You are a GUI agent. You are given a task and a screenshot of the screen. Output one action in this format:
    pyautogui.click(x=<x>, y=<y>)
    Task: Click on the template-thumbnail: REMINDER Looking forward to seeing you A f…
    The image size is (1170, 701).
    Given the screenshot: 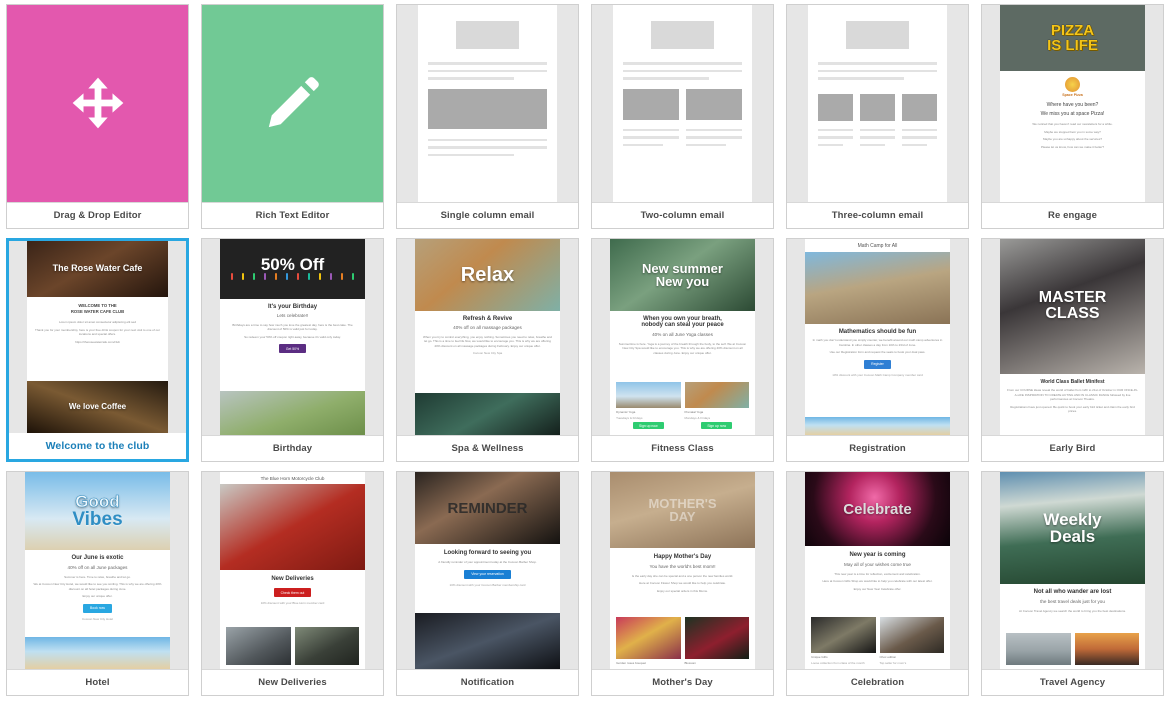 What is the action you would take?
    pyautogui.click(x=487, y=570)
    